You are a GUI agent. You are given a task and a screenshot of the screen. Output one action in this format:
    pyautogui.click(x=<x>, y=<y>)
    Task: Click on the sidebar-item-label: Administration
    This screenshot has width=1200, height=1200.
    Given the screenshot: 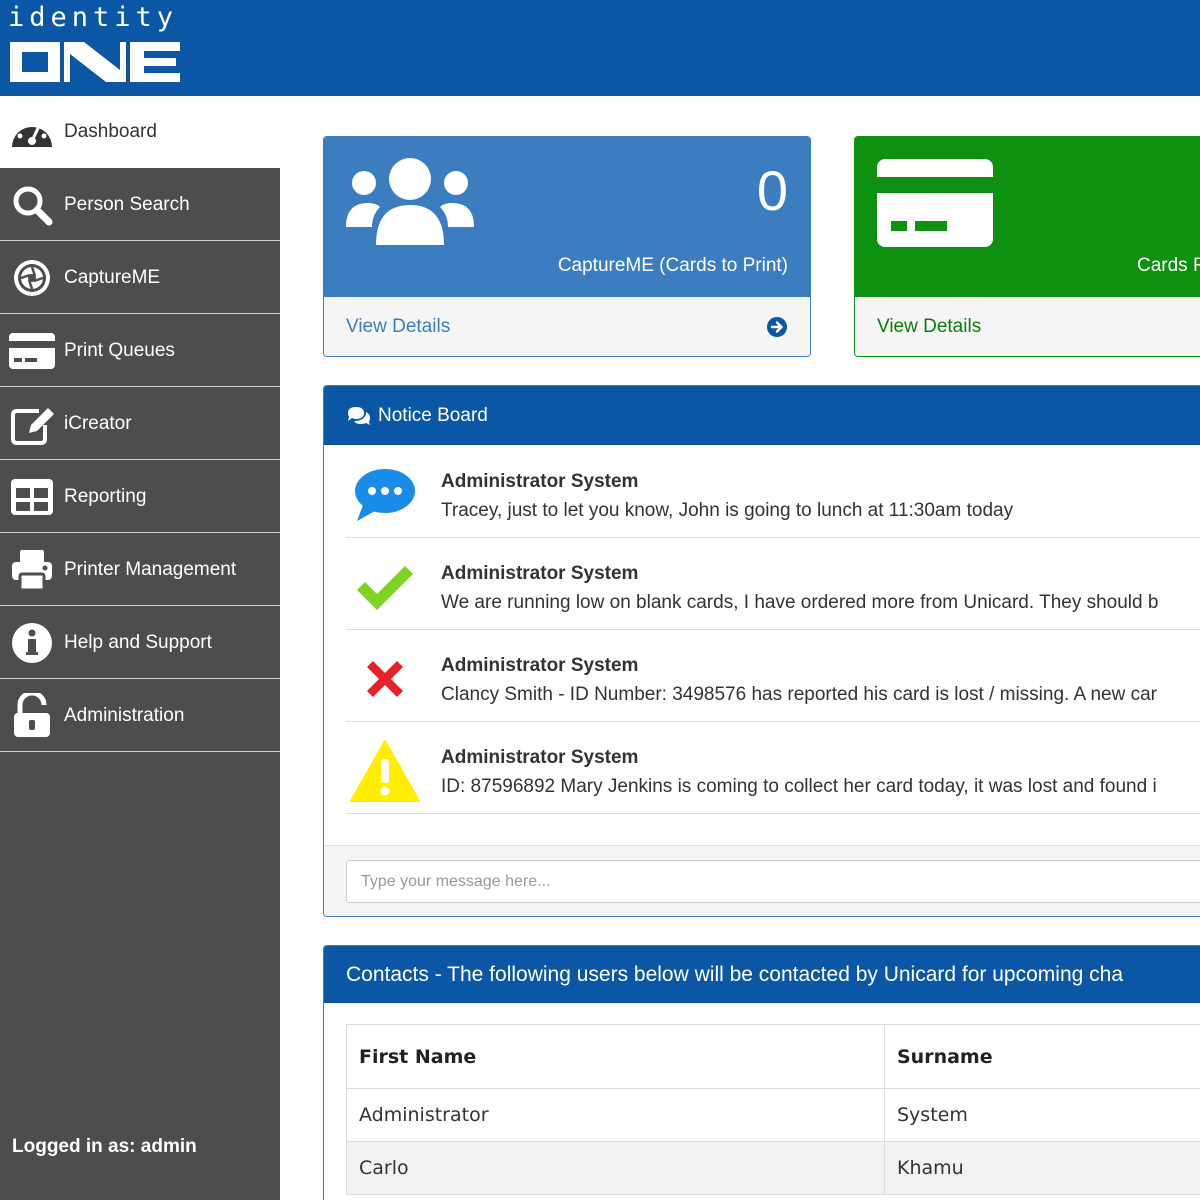 What is the action you would take?
    pyautogui.click(x=124, y=715)
    